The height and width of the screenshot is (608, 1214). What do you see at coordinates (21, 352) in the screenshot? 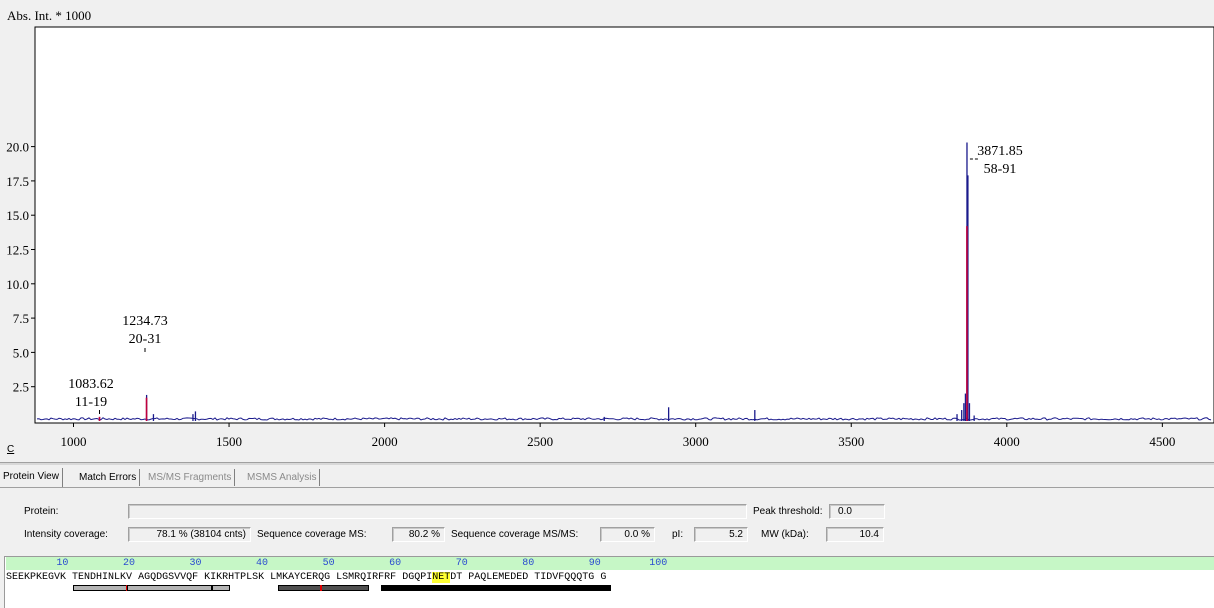
I see `y-tick-label: 5.0` at bounding box center [21, 352].